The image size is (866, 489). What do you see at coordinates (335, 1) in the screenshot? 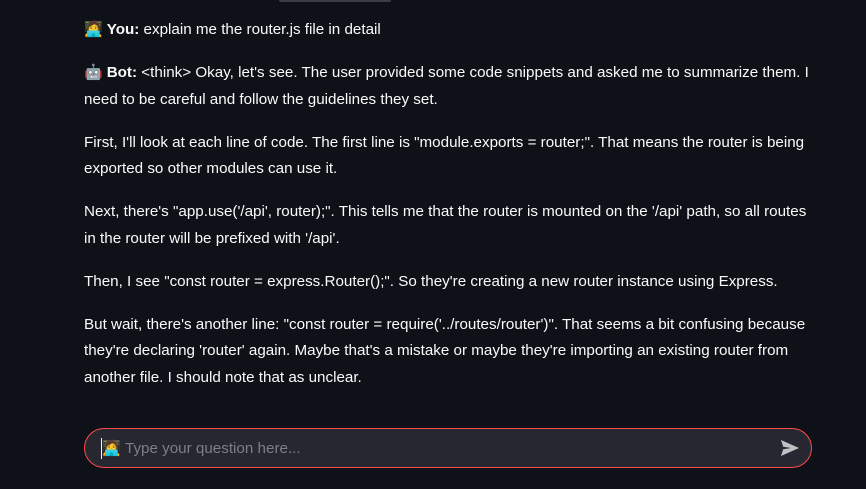
I see `top-scroll-indicator` at bounding box center [335, 1].